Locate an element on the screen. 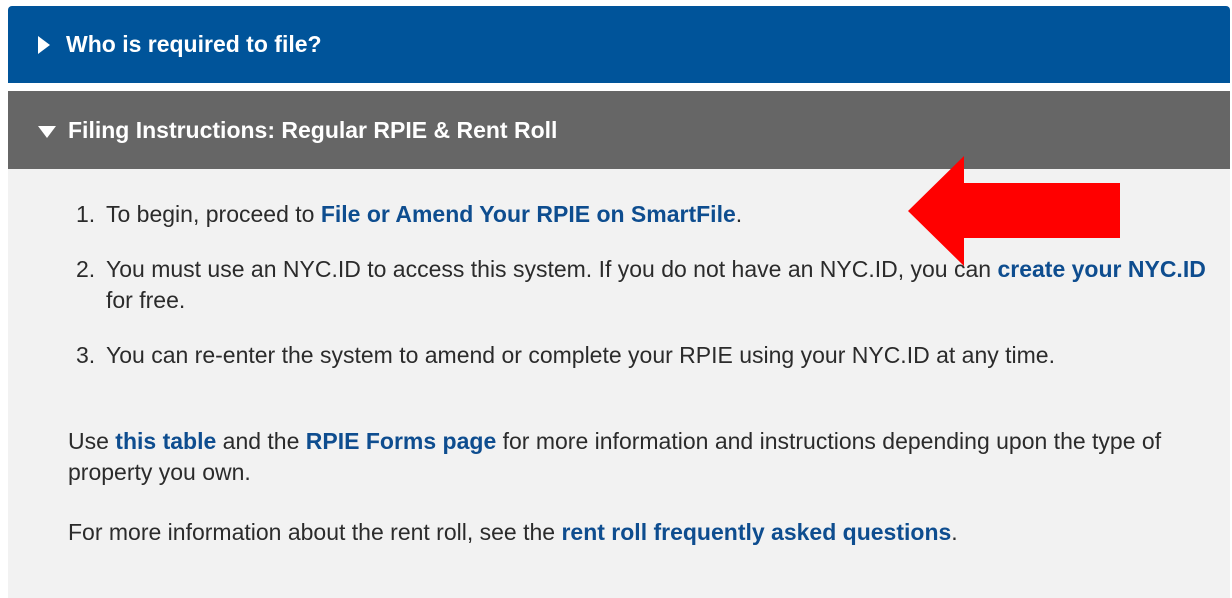 The height and width of the screenshot is (598, 1232). list-number: 2. is located at coordinates (86, 269).